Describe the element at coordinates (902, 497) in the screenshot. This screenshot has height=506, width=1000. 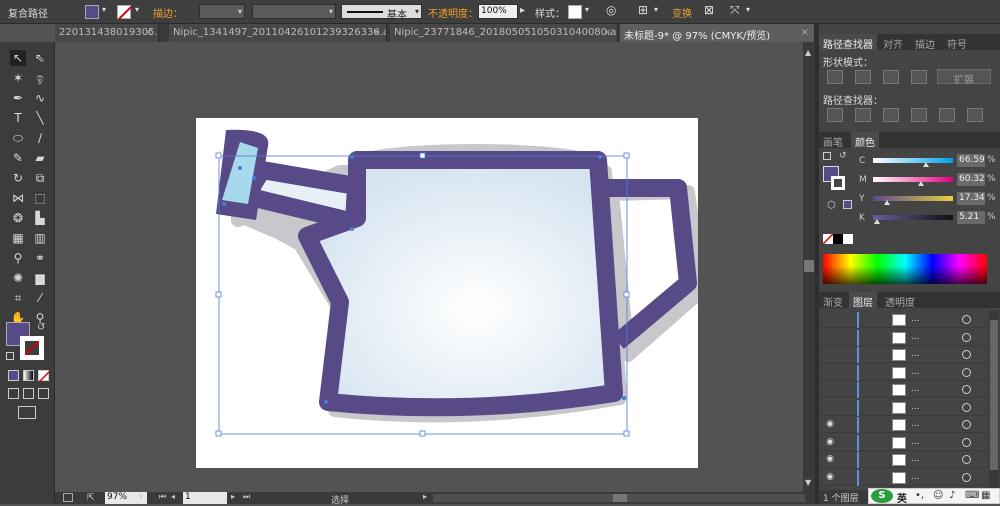
I see `ime-mode-label: 英` at that location.